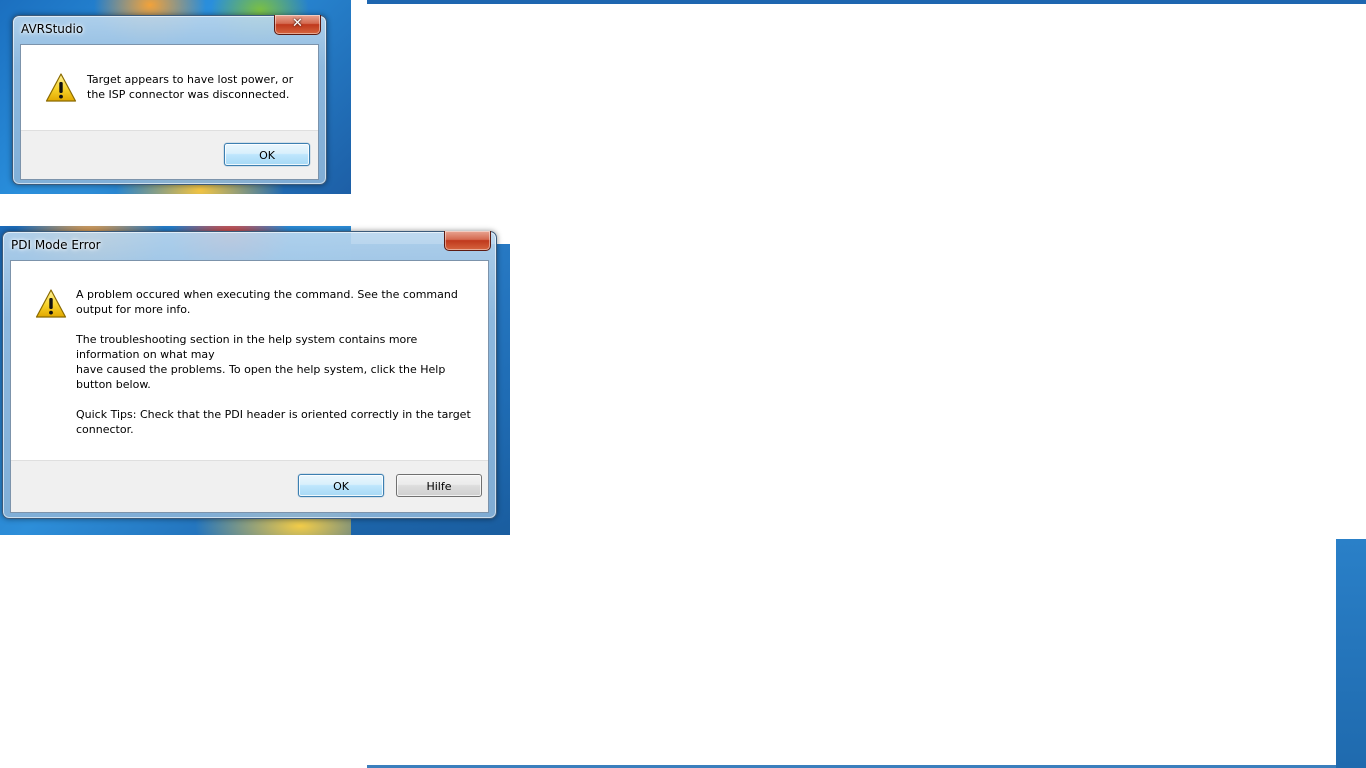 This screenshot has height=768, width=1366. I want to click on dialog-footer: OK, so click(169, 154).